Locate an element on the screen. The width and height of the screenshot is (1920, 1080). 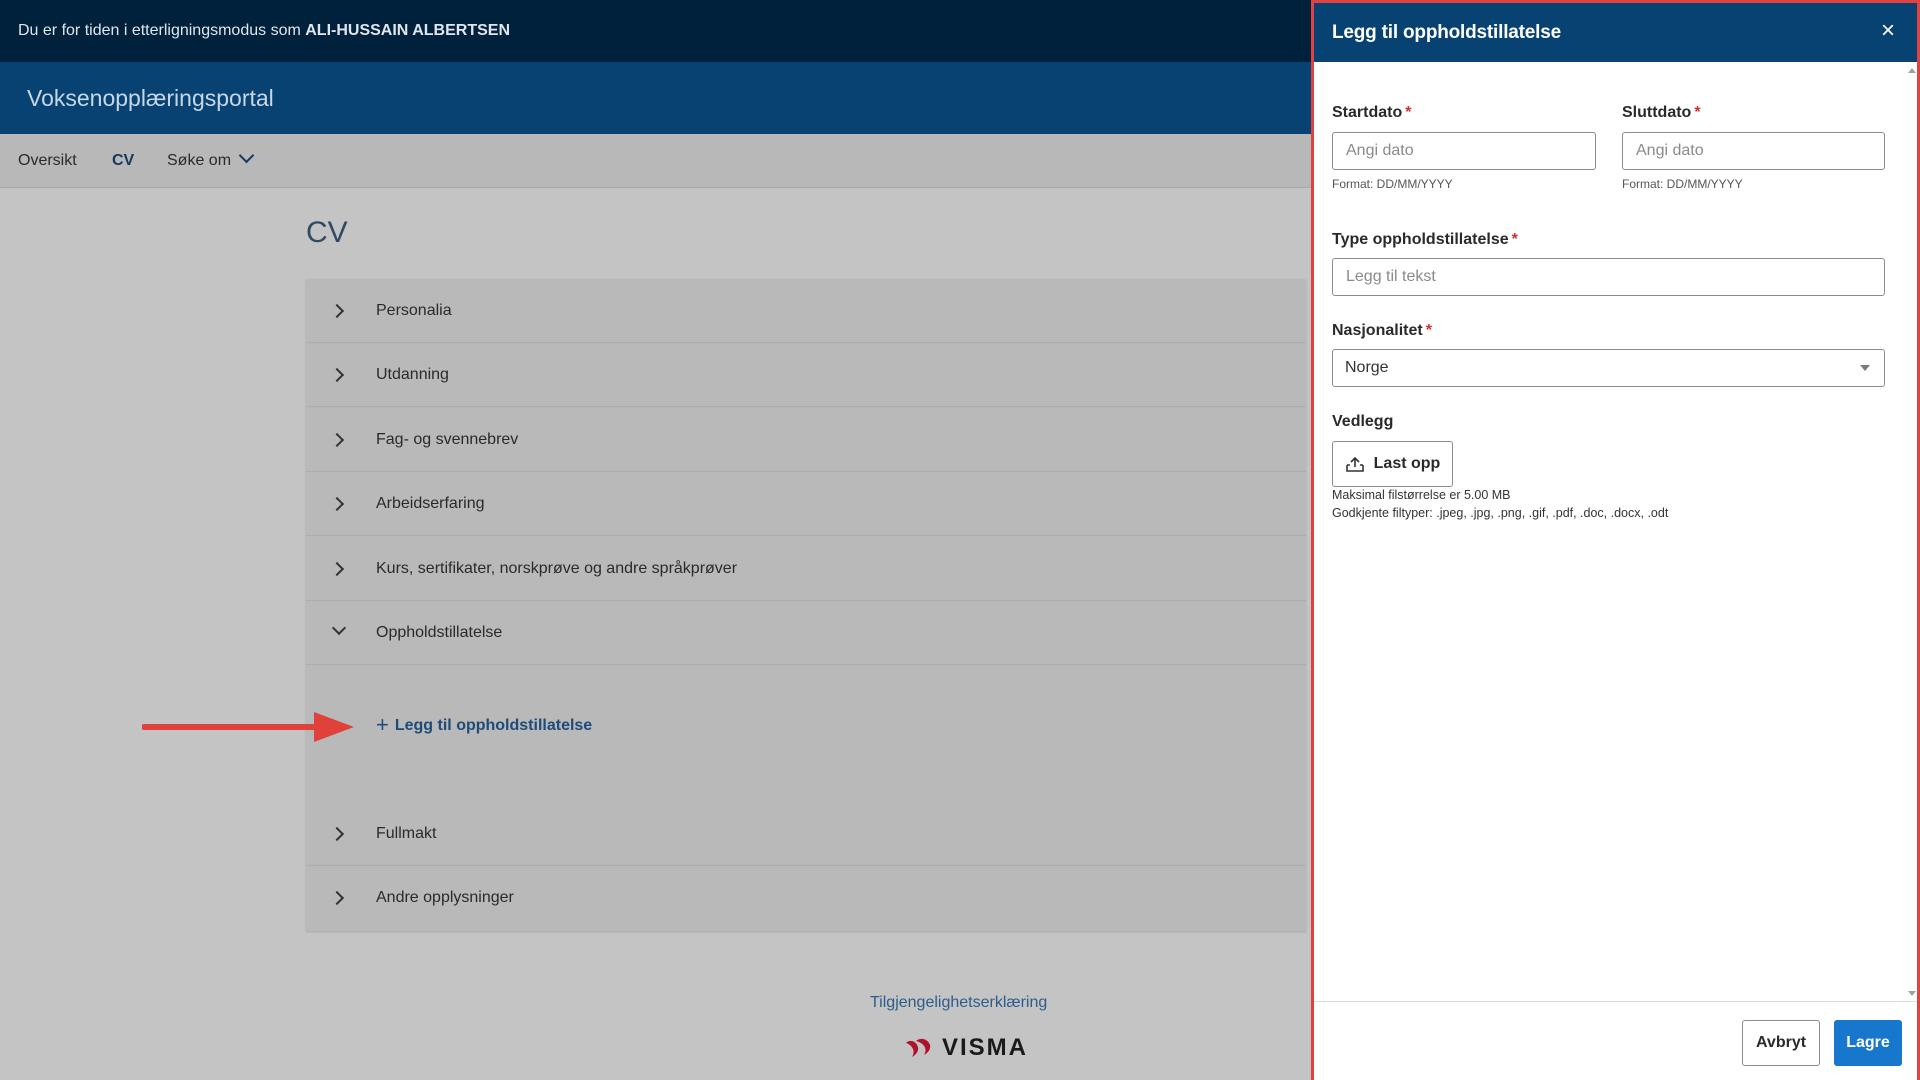
accordion-item-personalia: Personalia is located at coordinates (806, 311).